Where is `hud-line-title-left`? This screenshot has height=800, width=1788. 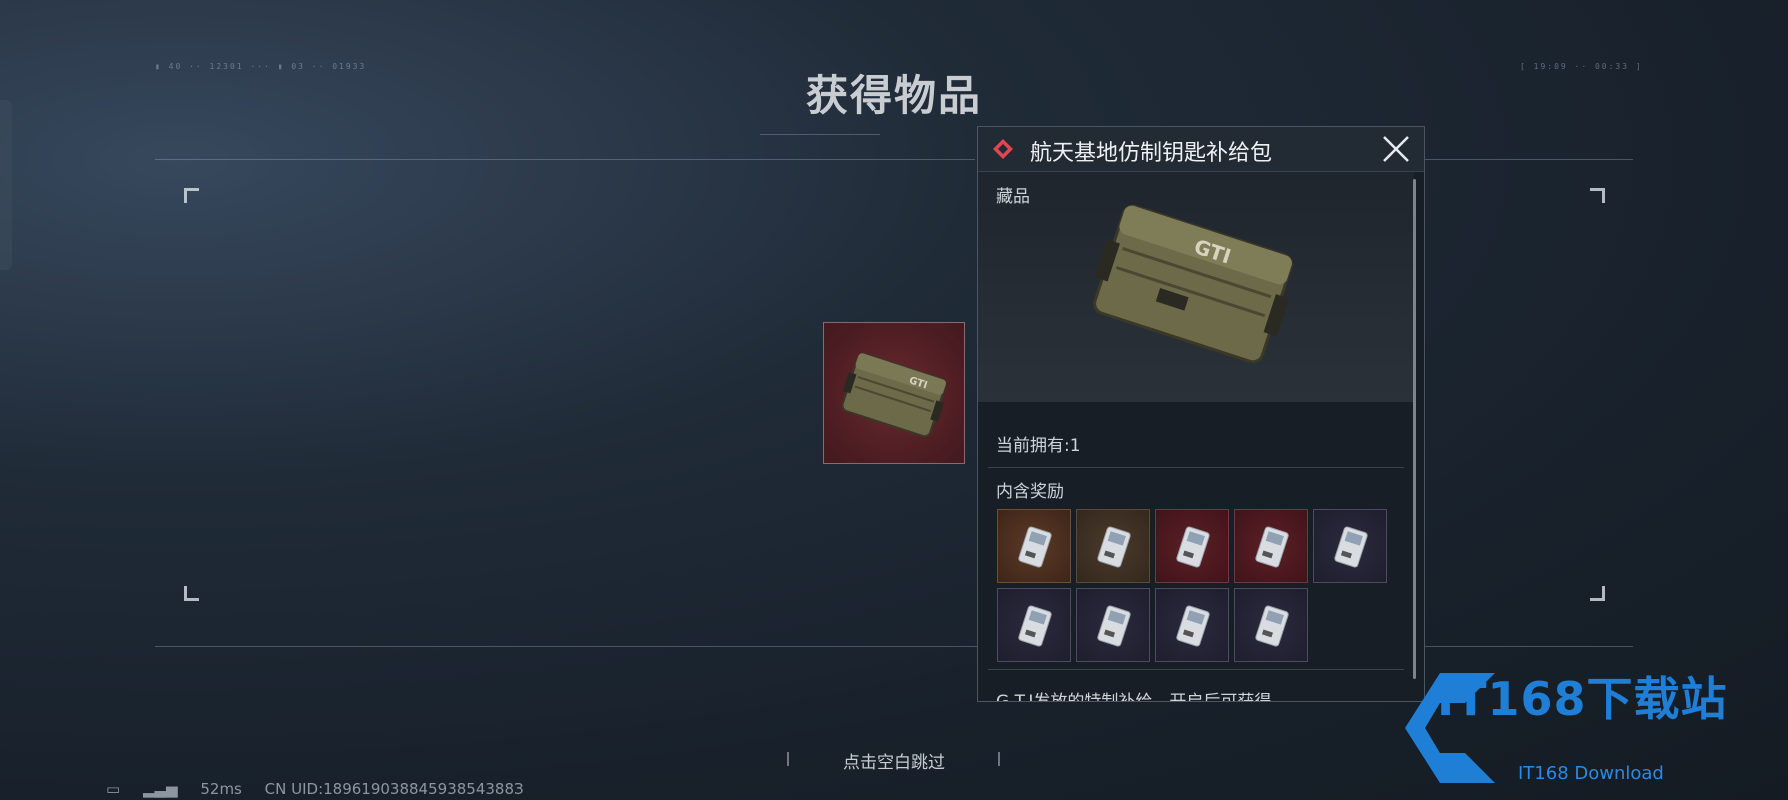
hud-line-title-left is located at coordinates (820, 134).